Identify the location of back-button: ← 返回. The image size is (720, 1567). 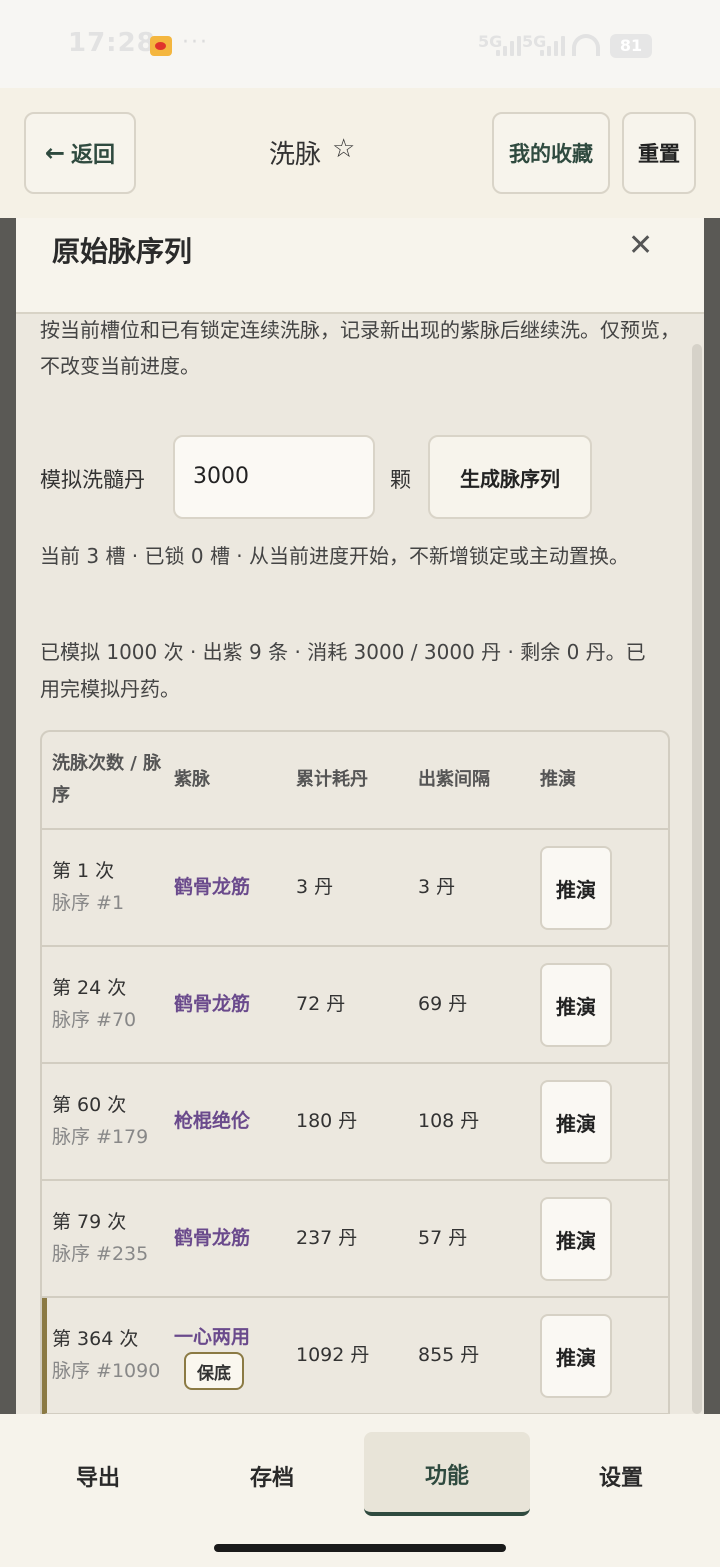
(80, 153).